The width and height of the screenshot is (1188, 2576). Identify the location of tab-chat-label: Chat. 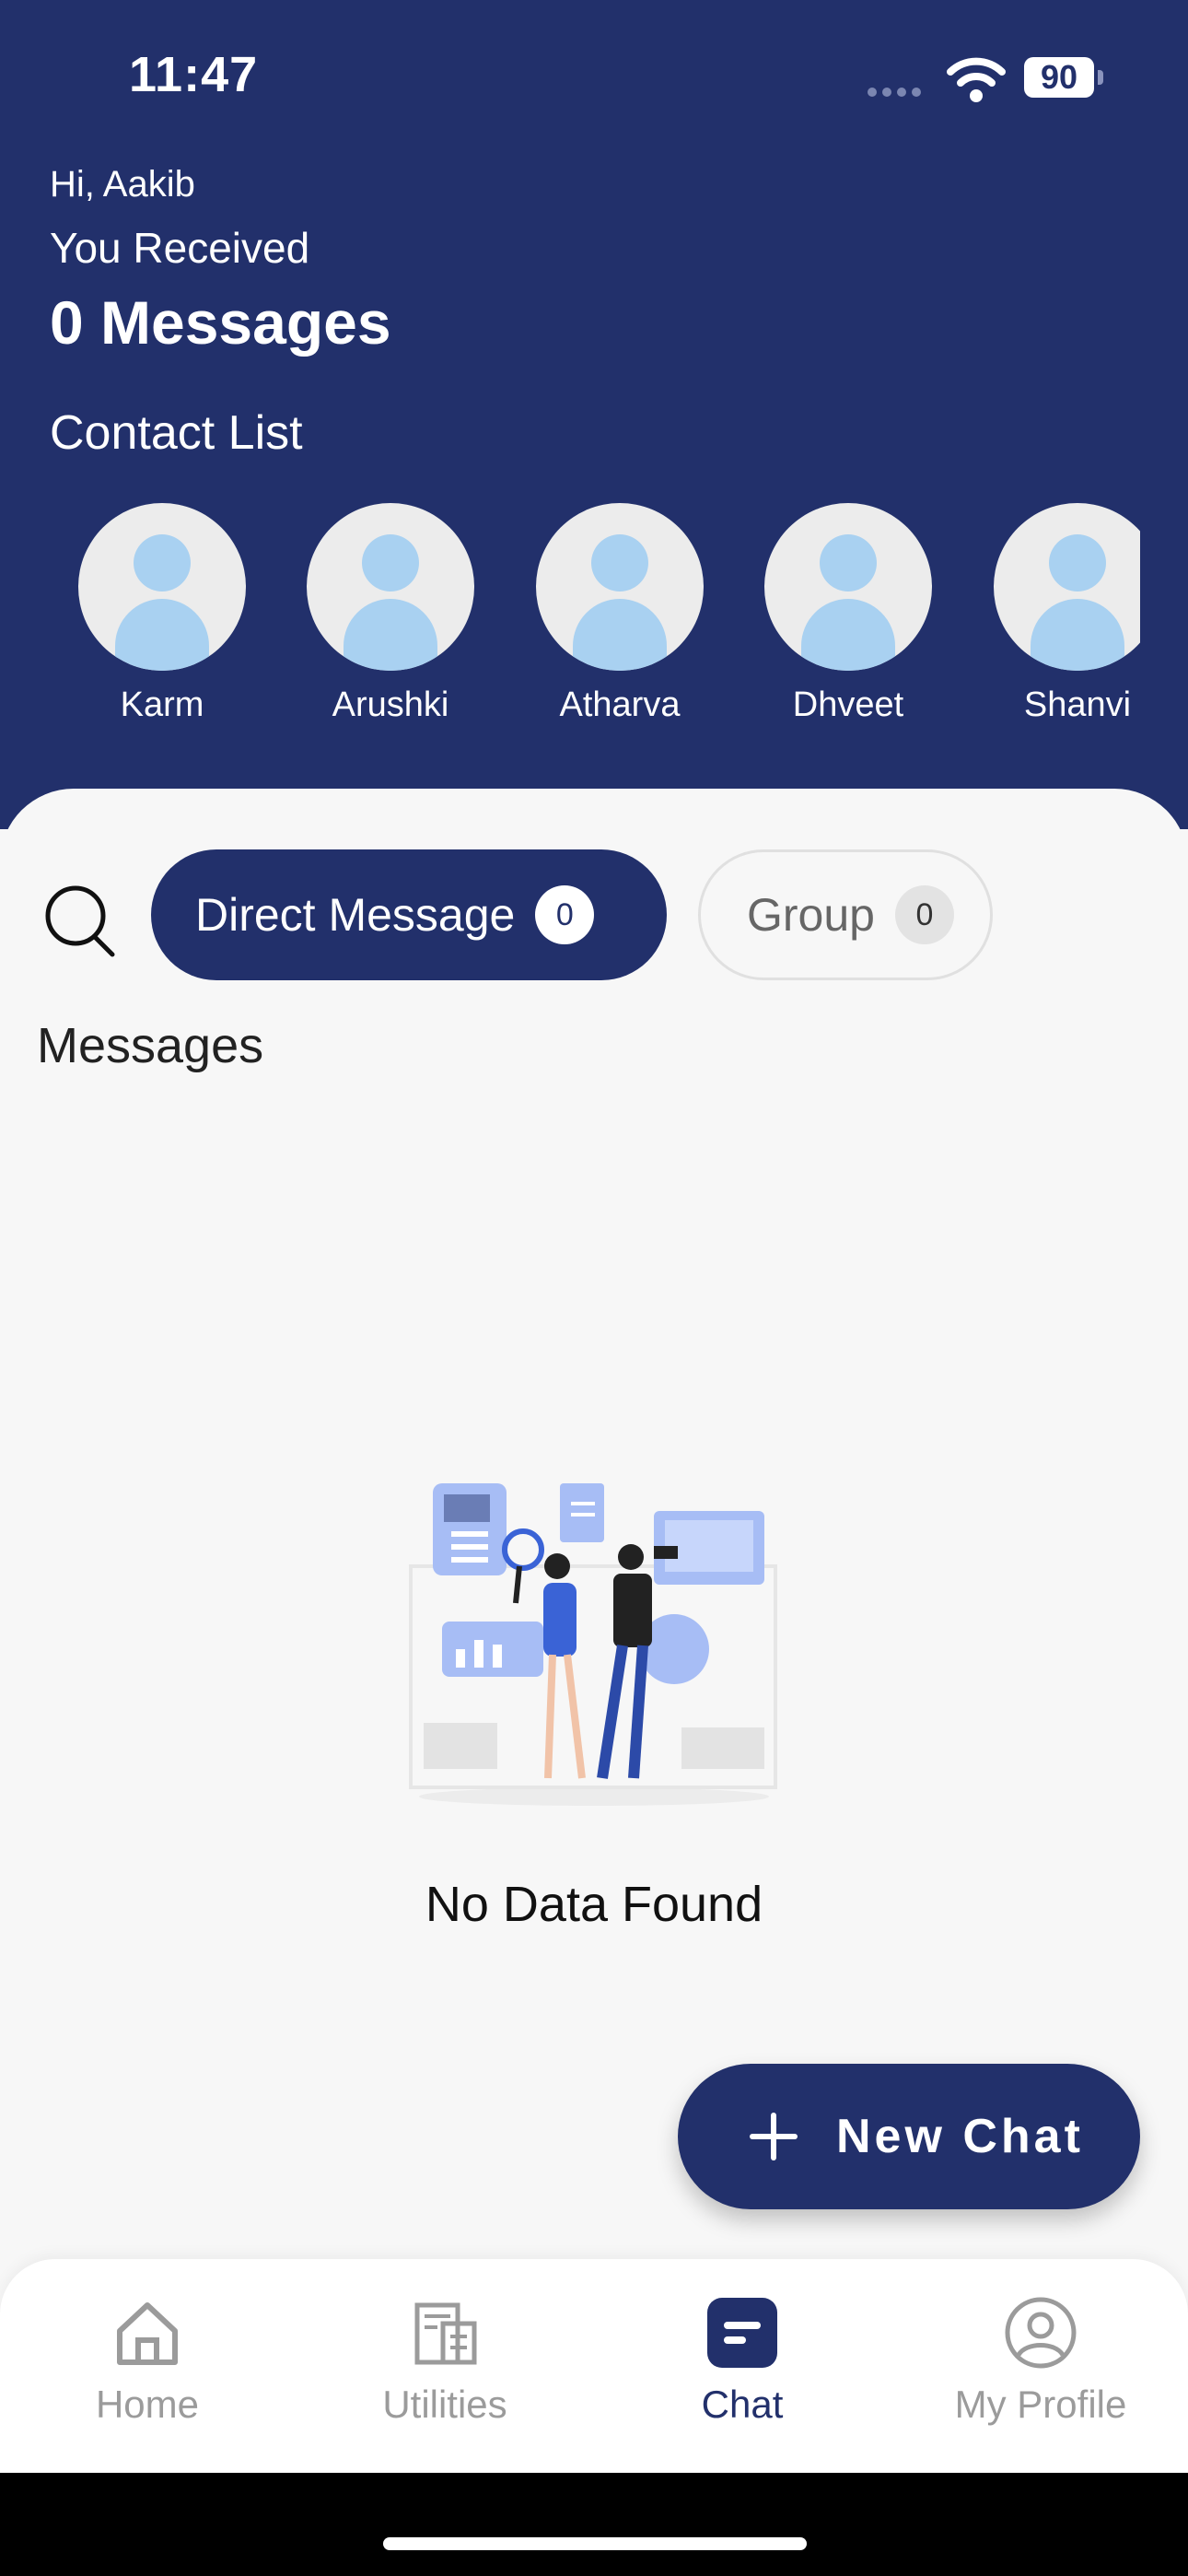
(742, 2404).